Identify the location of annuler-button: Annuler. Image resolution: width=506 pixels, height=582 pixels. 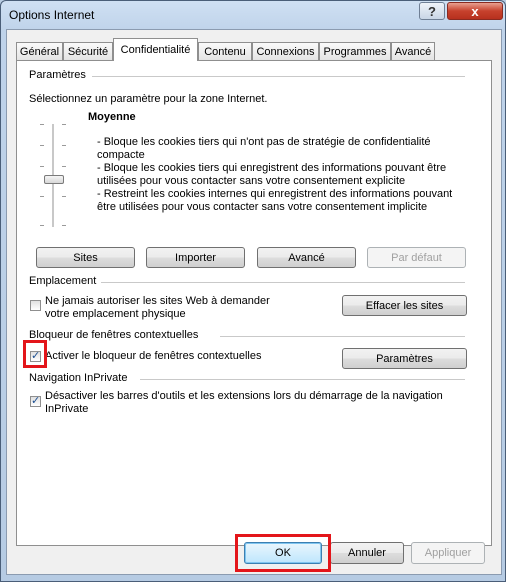
(367, 553).